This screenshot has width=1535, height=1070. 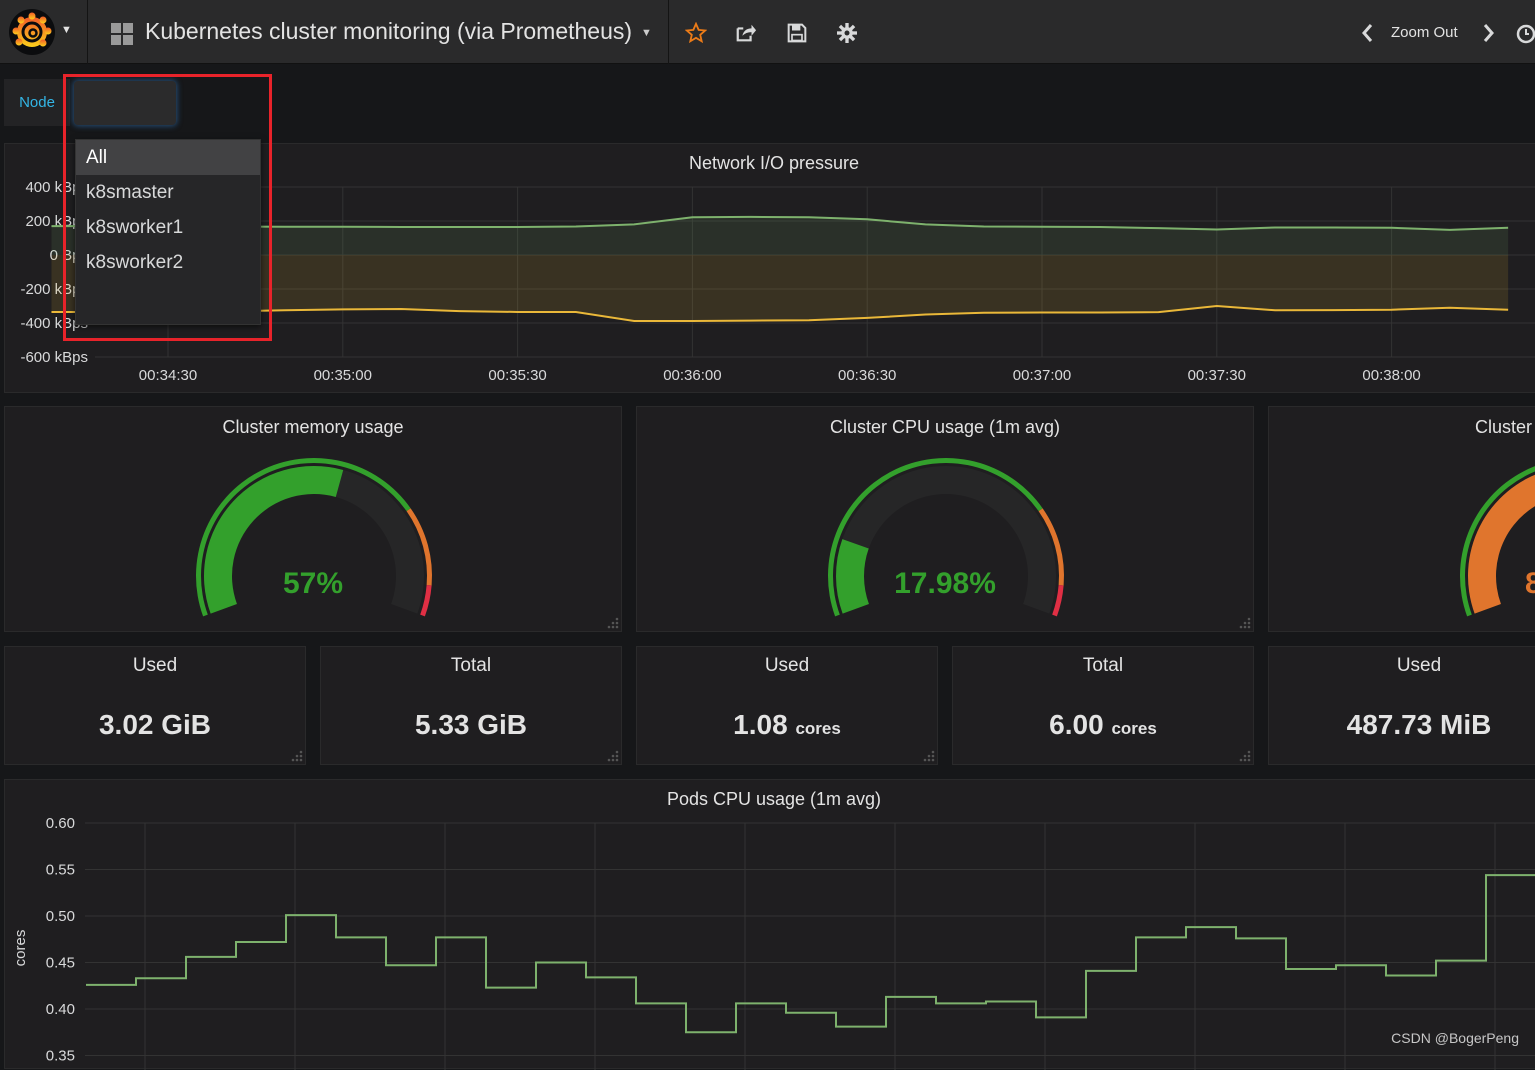 What do you see at coordinates (471, 705) in the screenshot?
I see `memory-total-stat: Total 5.33 GiB` at bounding box center [471, 705].